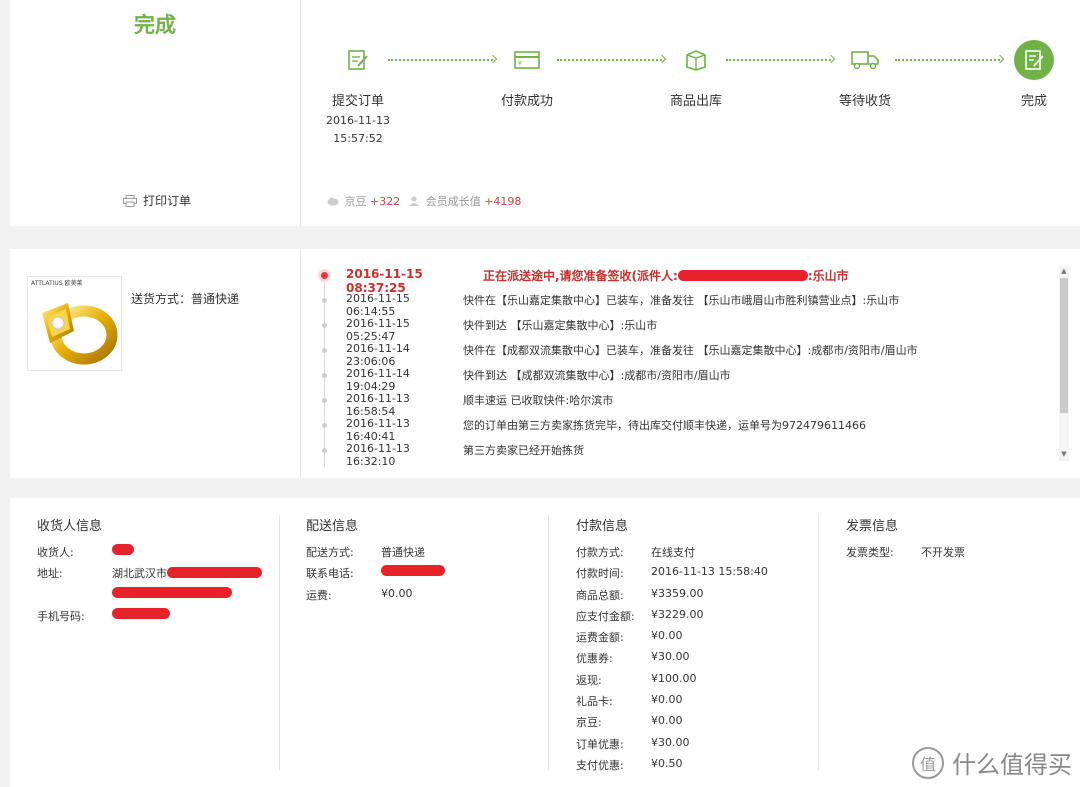 The height and width of the screenshot is (787, 1080). What do you see at coordinates (963, 554) in the screenshot?
I see `invoice-type-row: 发票类型: 不开发票` at bounding box center [963, 554].